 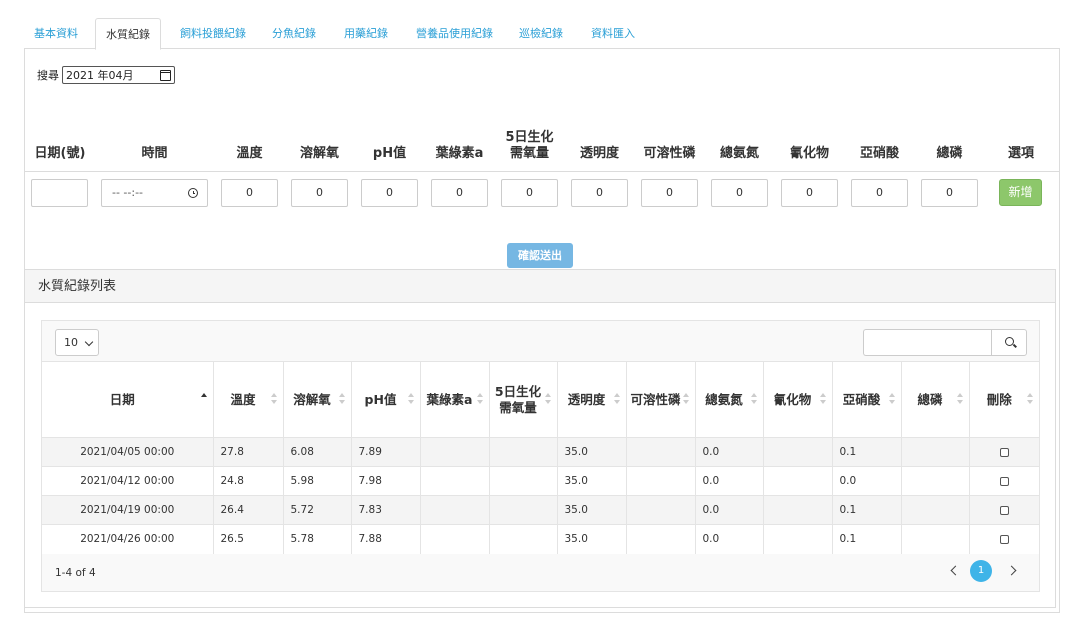 What do you see at coordinates (154, 193) in the screenshot?
I see `time-input: -- --:--` at bounding box center [154, 193].